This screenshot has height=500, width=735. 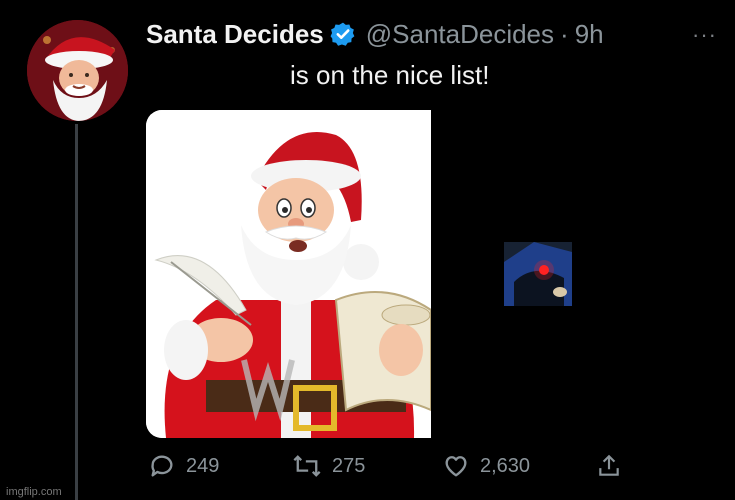 I want to click on heart-icon, so click(x=456, y=466).